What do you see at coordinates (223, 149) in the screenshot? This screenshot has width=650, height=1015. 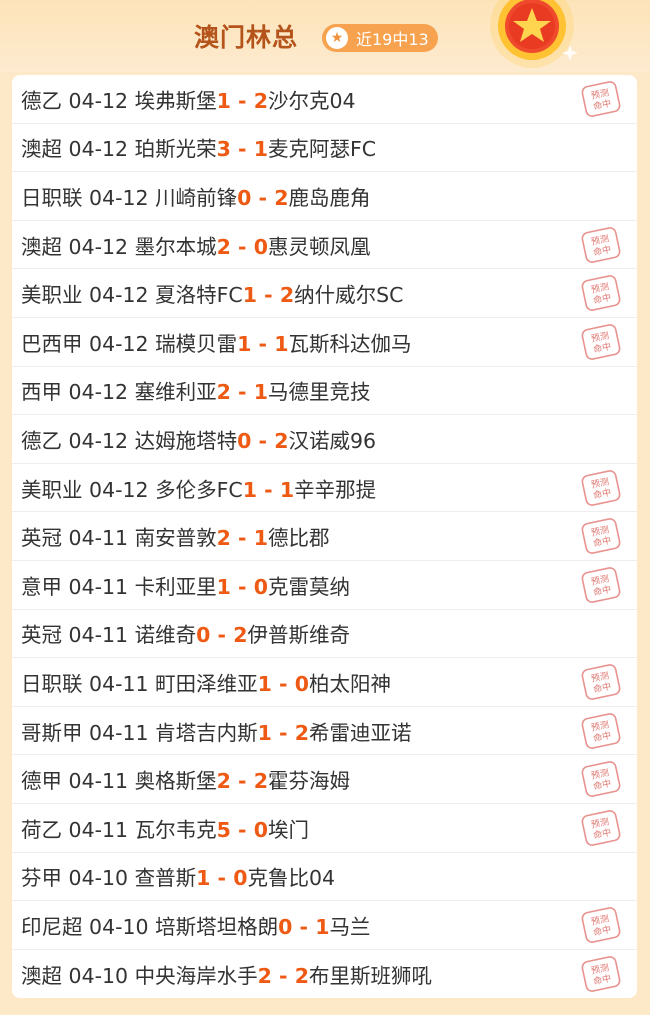 I see `home-score: 3` at bounding box center [223, 149].